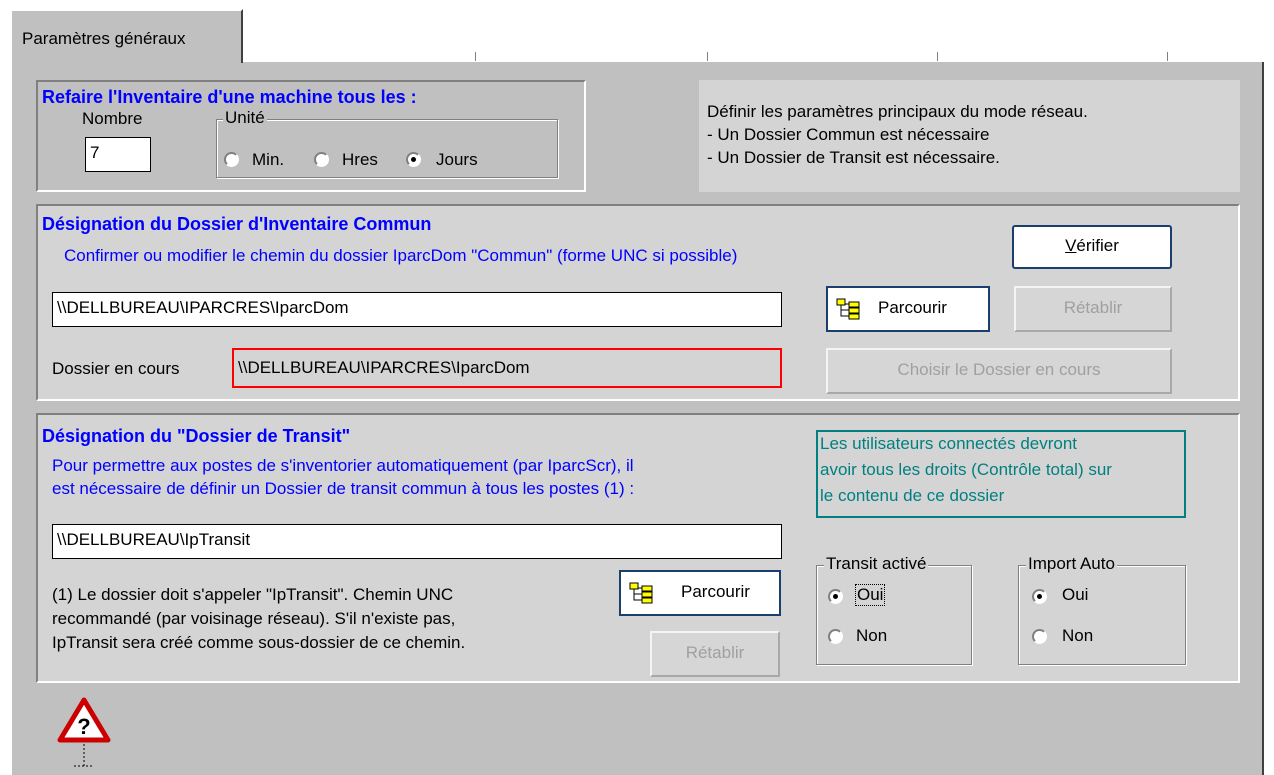  I want to click on tab-parametres-generaux: Paramètres généraux, so click(126, 36).